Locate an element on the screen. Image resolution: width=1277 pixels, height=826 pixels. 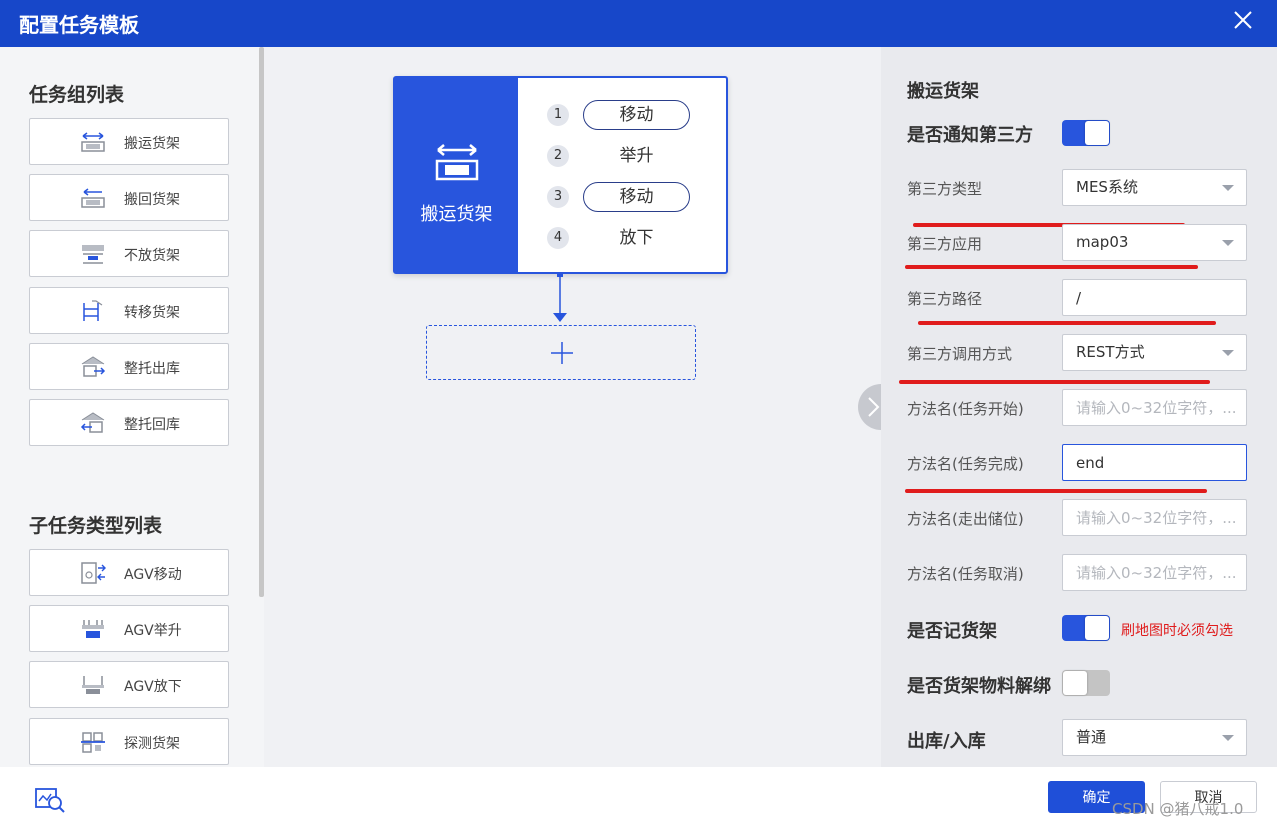
group-item-shelf-transfer: 转移货架 is located at coordinates (129, 310).